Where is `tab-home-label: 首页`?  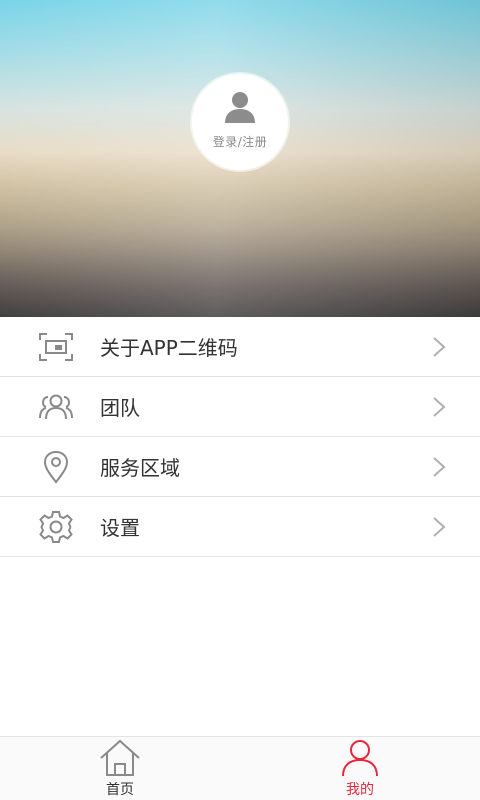
tab-home-label: 首页 is located at coordinates (120, 790).